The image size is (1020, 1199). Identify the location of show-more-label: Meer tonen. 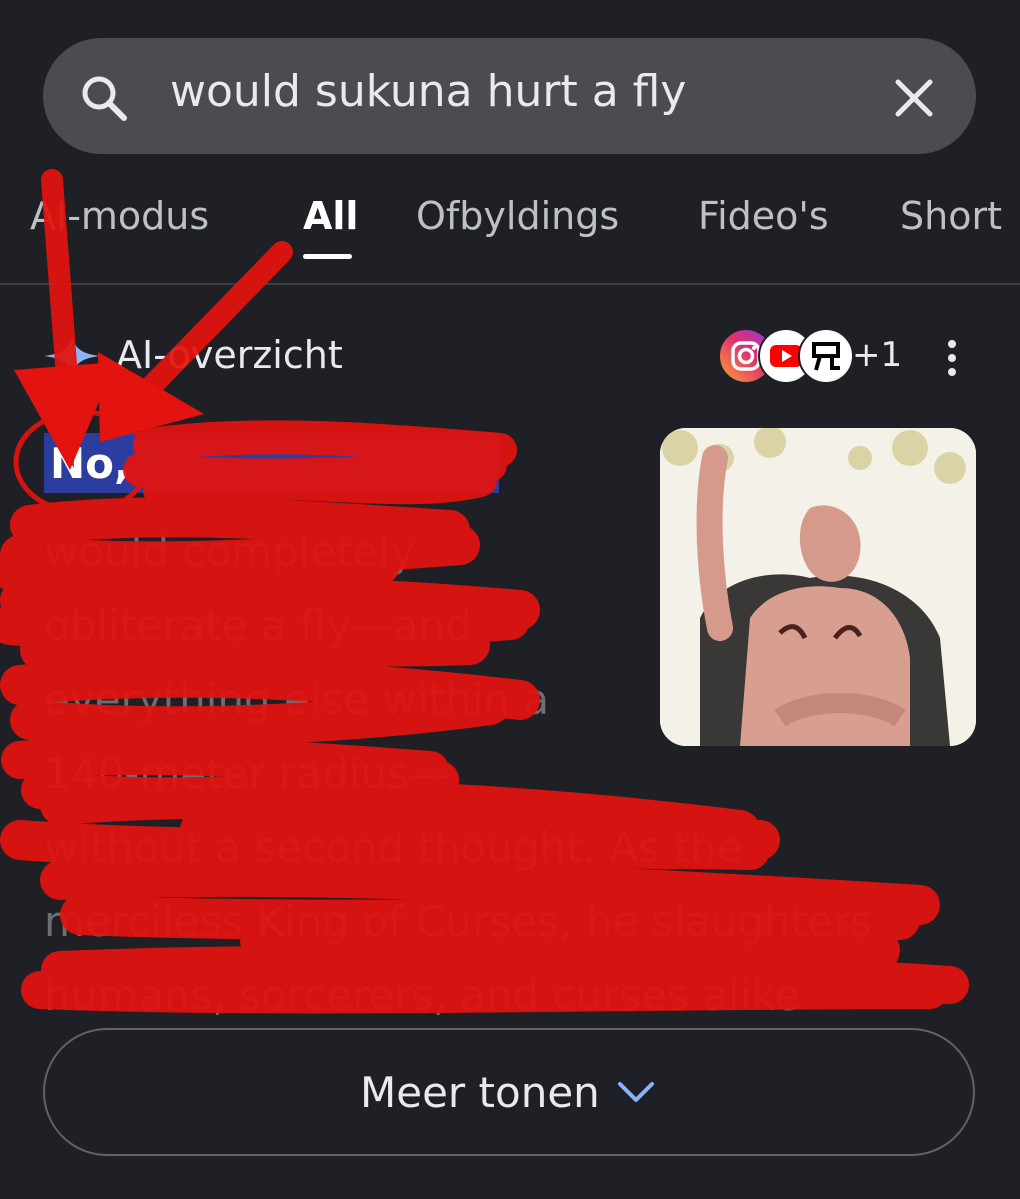
(480, 1092).